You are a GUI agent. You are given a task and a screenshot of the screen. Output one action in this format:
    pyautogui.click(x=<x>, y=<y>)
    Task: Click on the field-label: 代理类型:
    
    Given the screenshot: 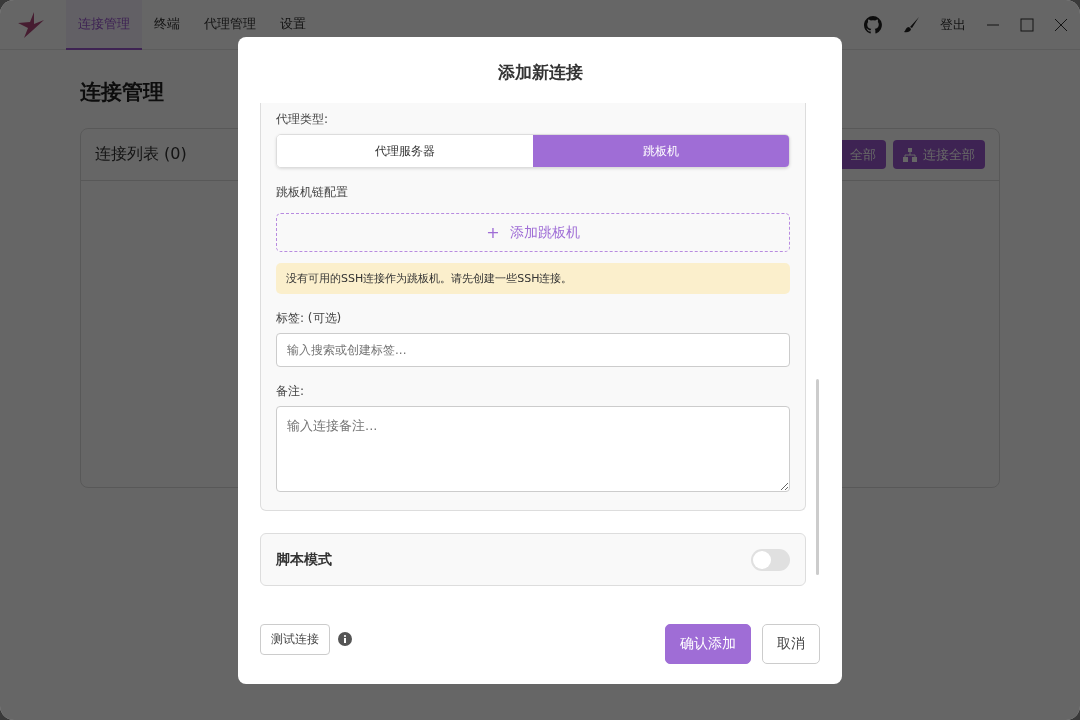 What is the action you would take?
    pyautogui.click(x=303, y=119)
    